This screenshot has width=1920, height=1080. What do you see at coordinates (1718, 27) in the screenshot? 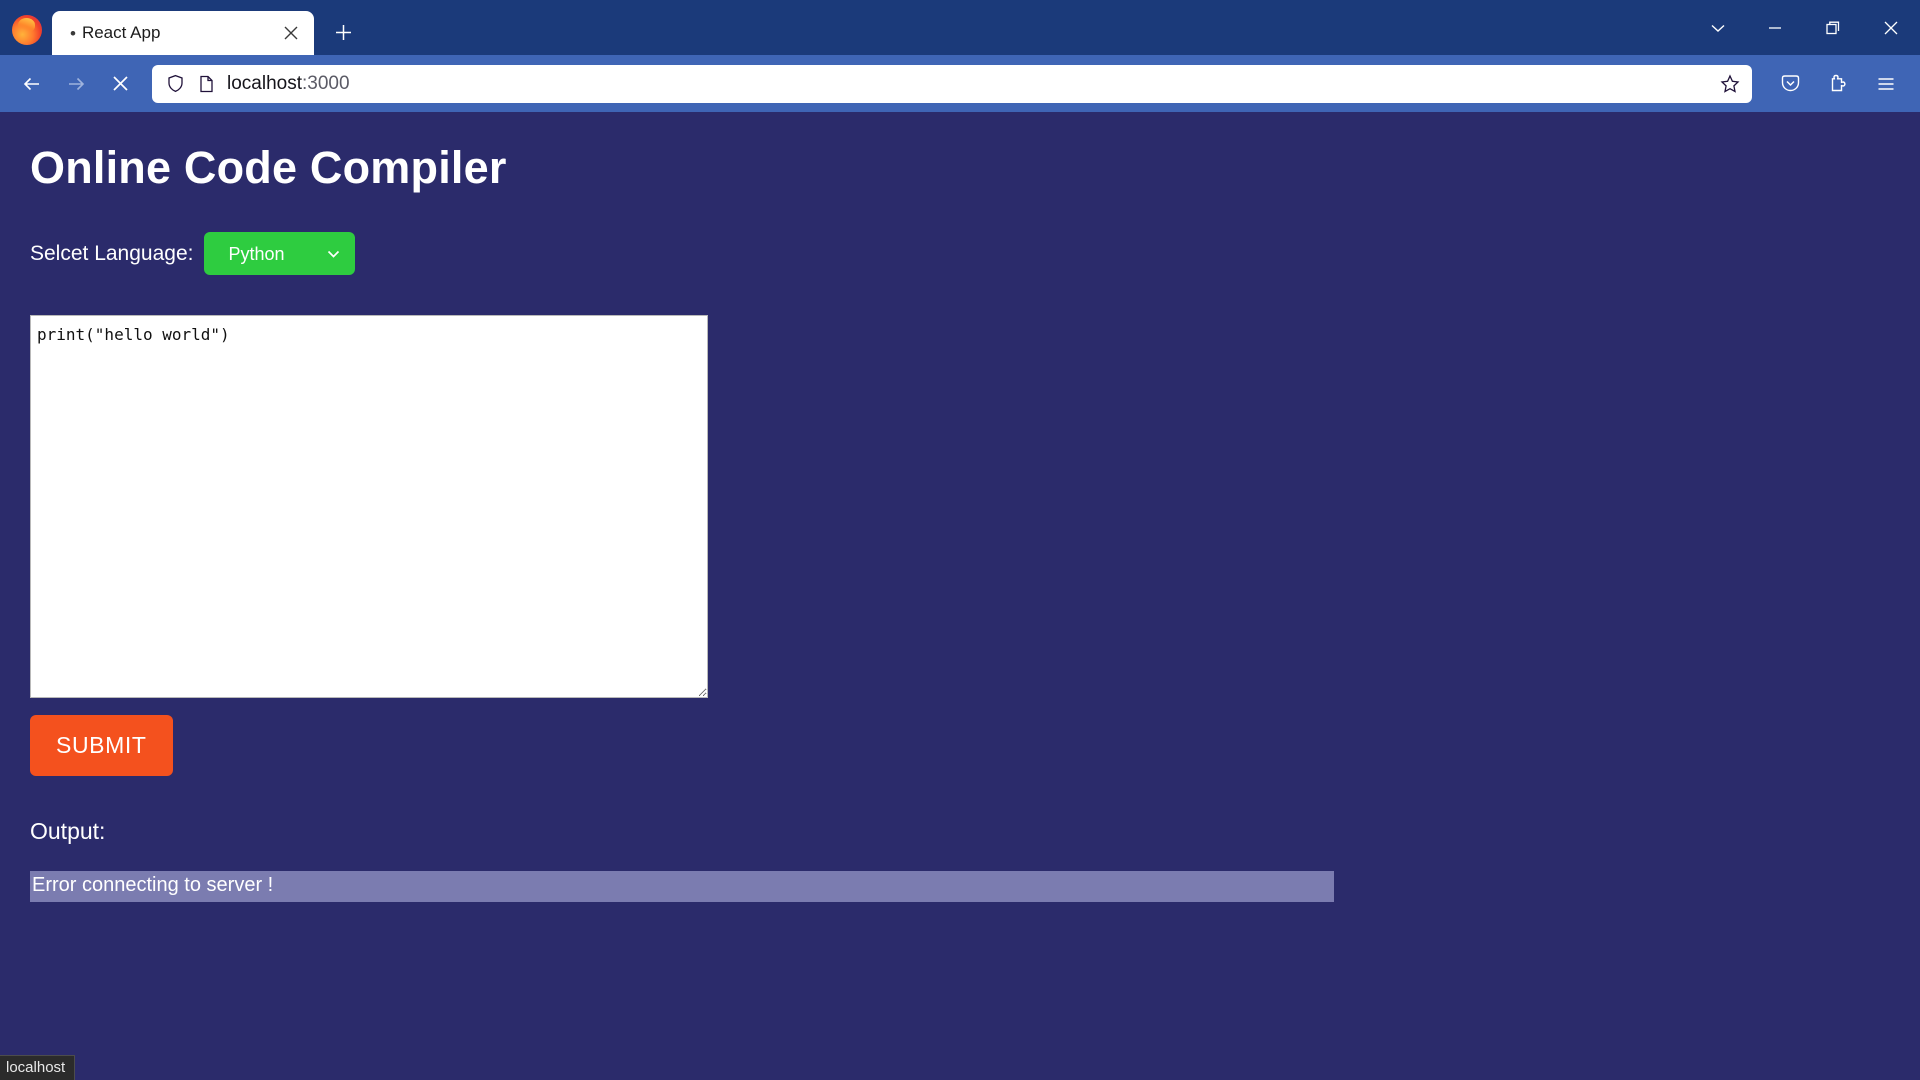
I see `tab-list-chevron-down-icon` at bounding box center [1718, 27].